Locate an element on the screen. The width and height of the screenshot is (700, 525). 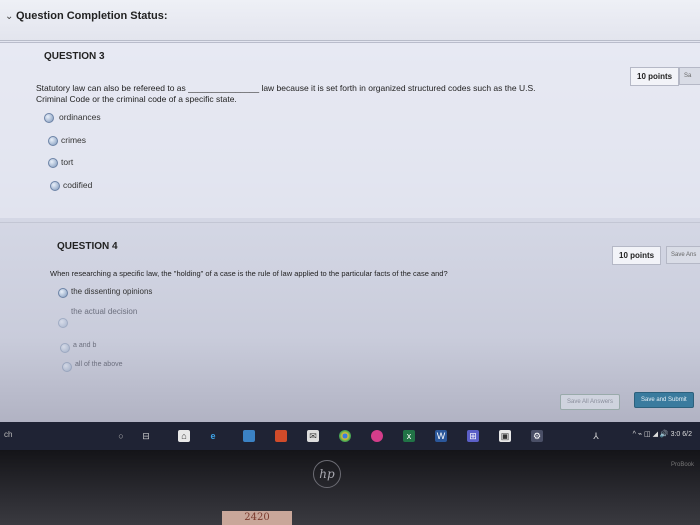
app-icon-pink is located at coordinates (377, 436).